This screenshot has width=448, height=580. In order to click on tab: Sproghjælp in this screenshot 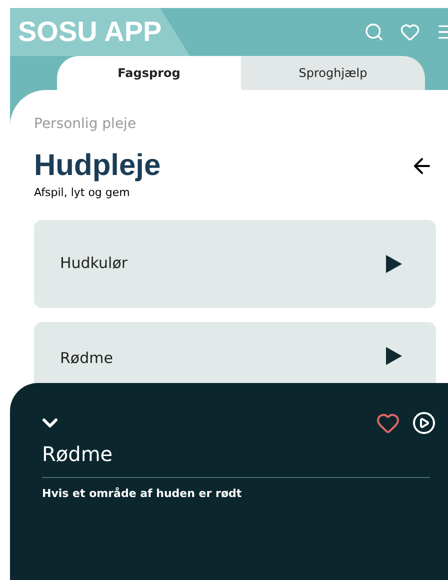, I will do `click(333, 73)`.